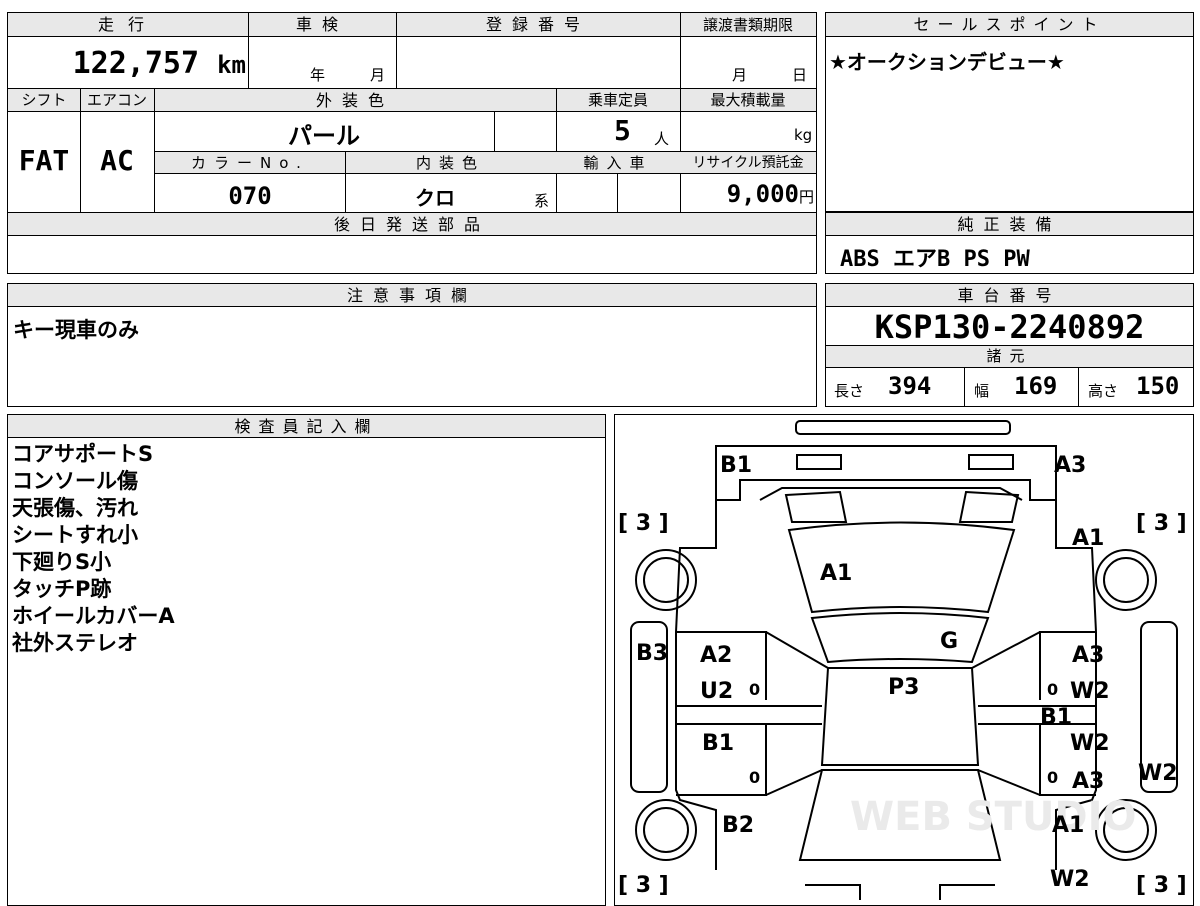 This screenshot has width=1200, height=906. What do you see at coordinates (75, 535) in the screenshot?
I see `inspector-note: シートすれ小` at bounding box center [75, 535].